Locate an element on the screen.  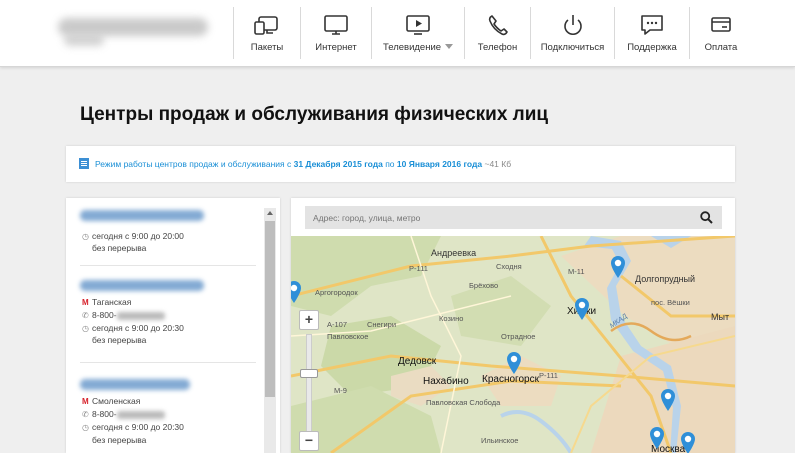
nav-label: Поддержка is located at coordinates (652, 47).